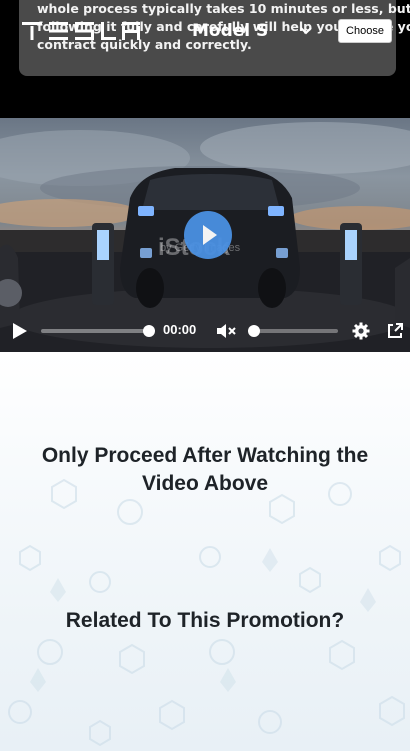  What do you see at coordinates (306, 31) in the screenshot?
I see `chevron-down-icon` at bounding box center [306, 31].